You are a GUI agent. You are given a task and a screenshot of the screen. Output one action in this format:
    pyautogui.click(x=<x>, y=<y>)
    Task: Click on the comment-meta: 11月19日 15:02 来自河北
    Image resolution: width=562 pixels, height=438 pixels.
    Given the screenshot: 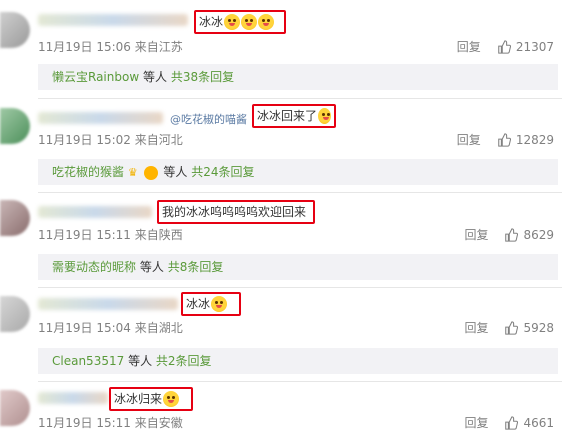 What is the action you would take?
    pyautogui.click(x=110, y=140)
    